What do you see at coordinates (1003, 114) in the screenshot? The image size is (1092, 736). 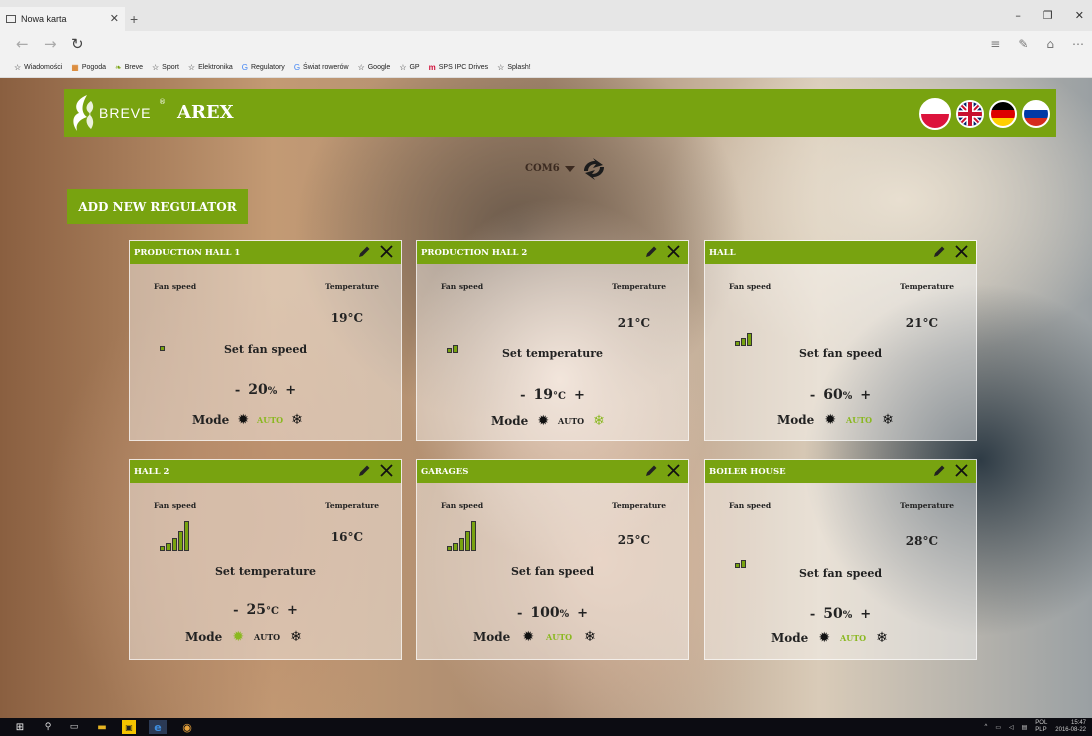 I see `lang-de-flag-icon` at bounding box center [1003, 114].